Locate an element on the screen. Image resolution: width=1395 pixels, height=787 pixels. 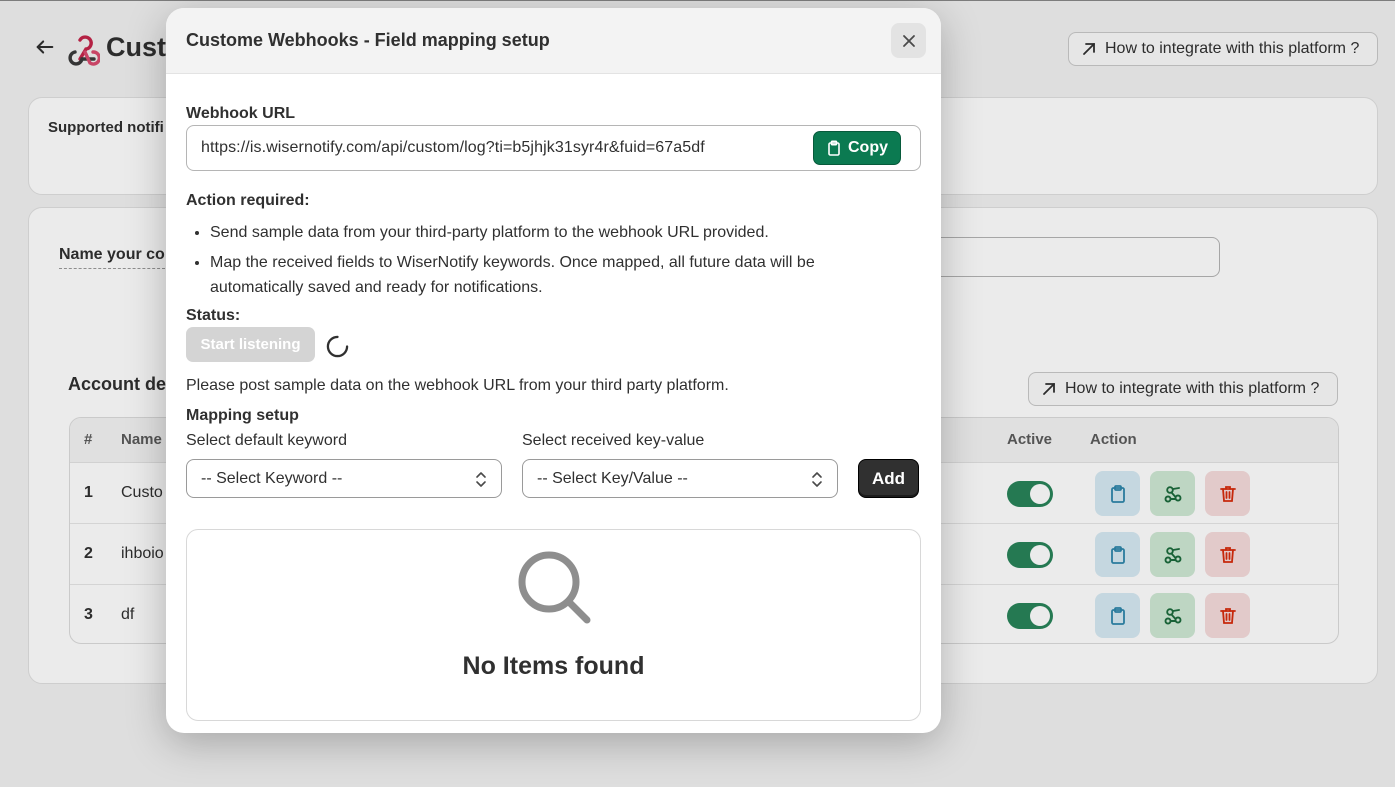
key-value-select: -- Select Key/Value -- is located at coordinates (680, 478).